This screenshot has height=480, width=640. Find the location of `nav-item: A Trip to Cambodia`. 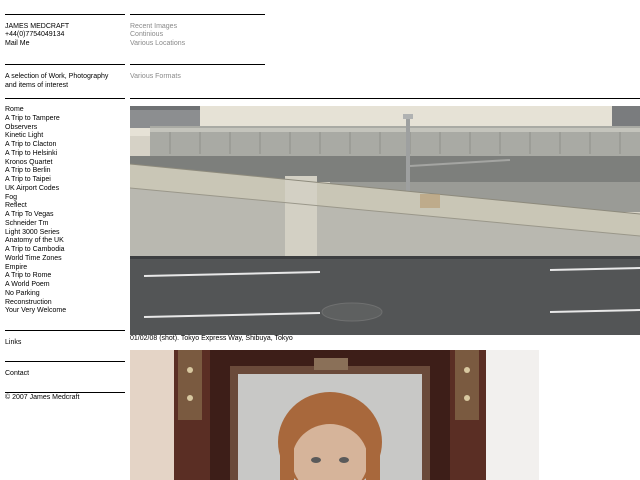

nav-item: A Trip to Cambodia is located at coordinates (35, 250).